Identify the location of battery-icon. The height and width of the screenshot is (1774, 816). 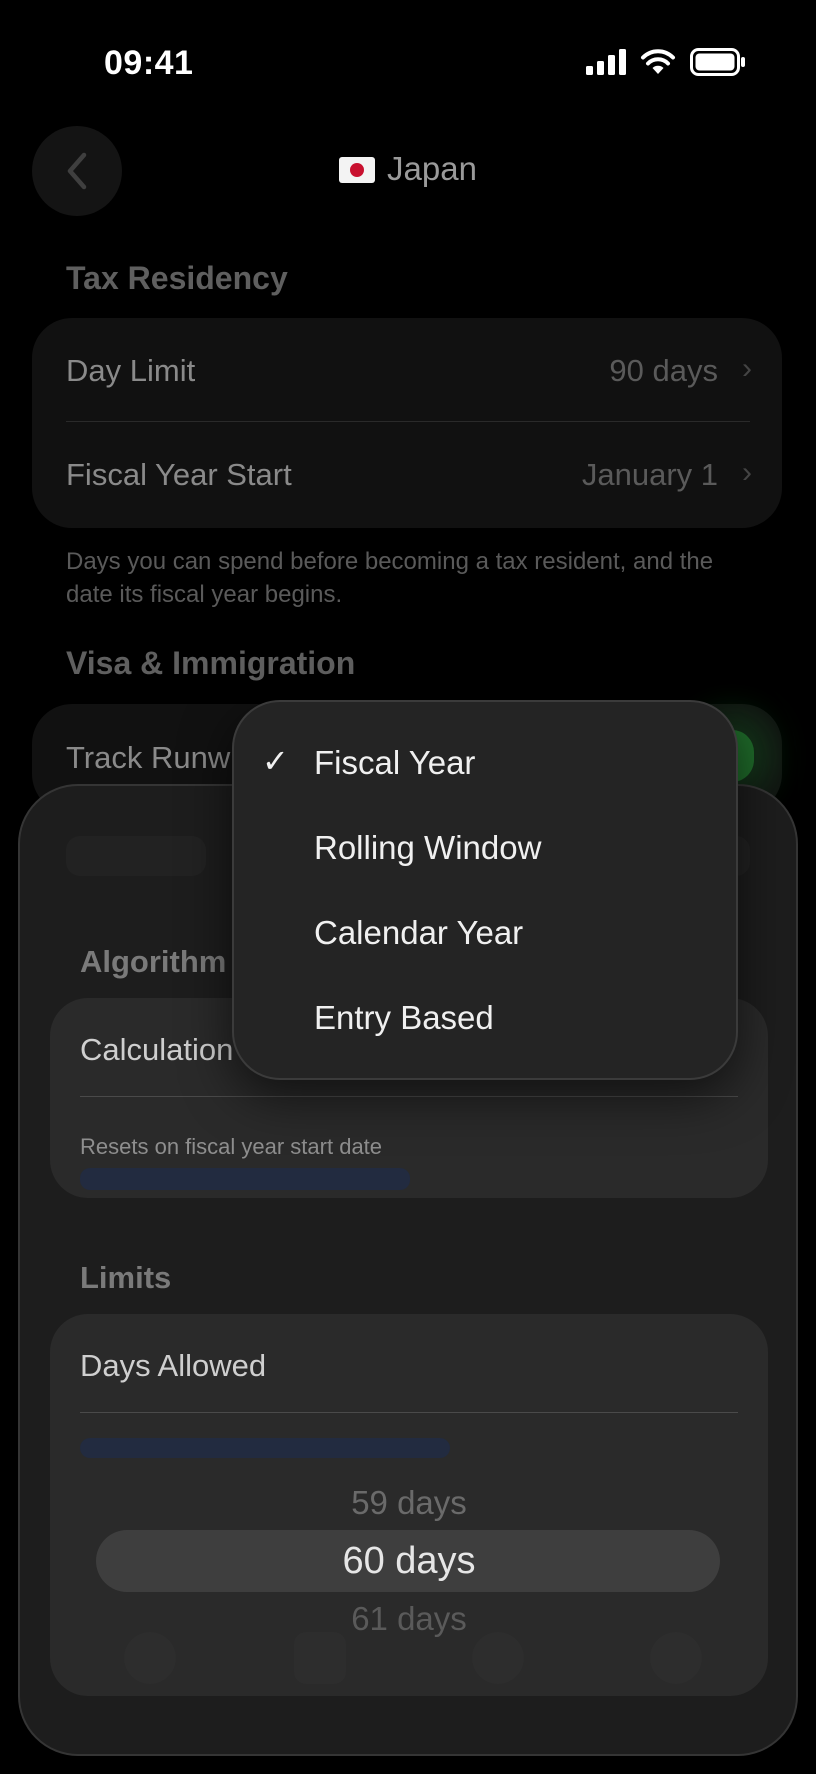
(717, 62).